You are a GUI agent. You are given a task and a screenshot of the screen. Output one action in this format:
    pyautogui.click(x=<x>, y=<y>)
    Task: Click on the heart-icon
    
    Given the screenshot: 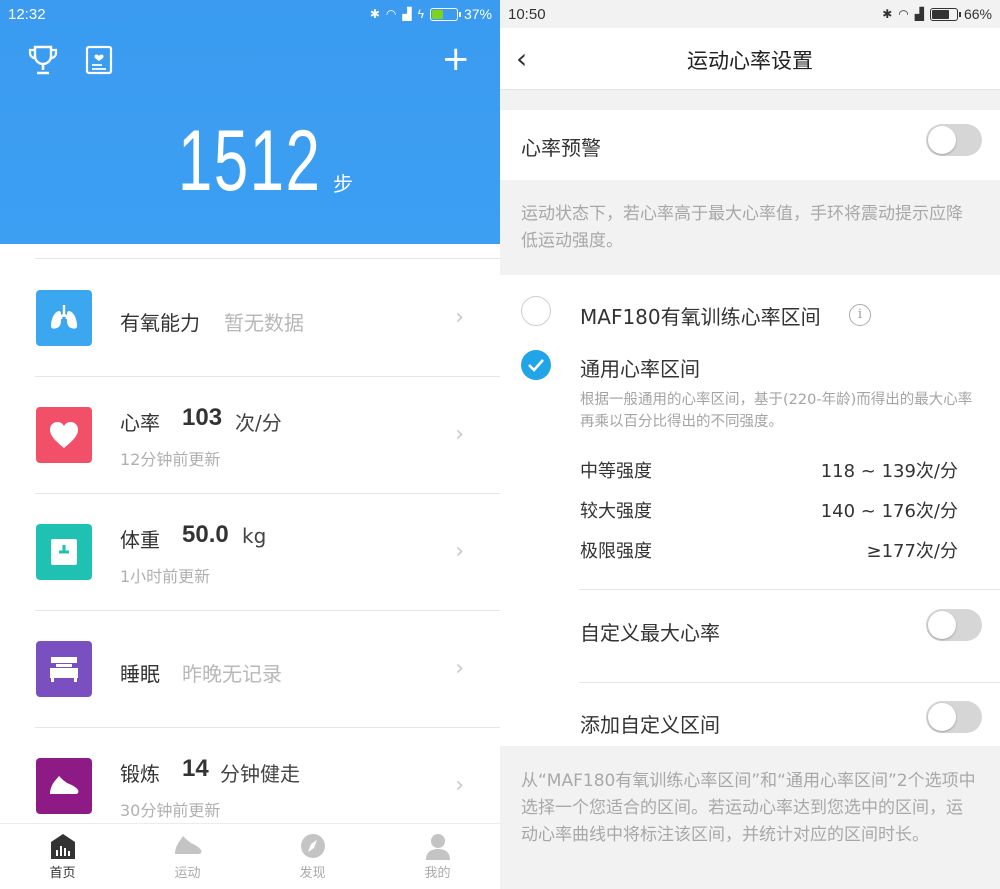 What is the action you would take?
    pyautogui.click(x=64, y=435)
    